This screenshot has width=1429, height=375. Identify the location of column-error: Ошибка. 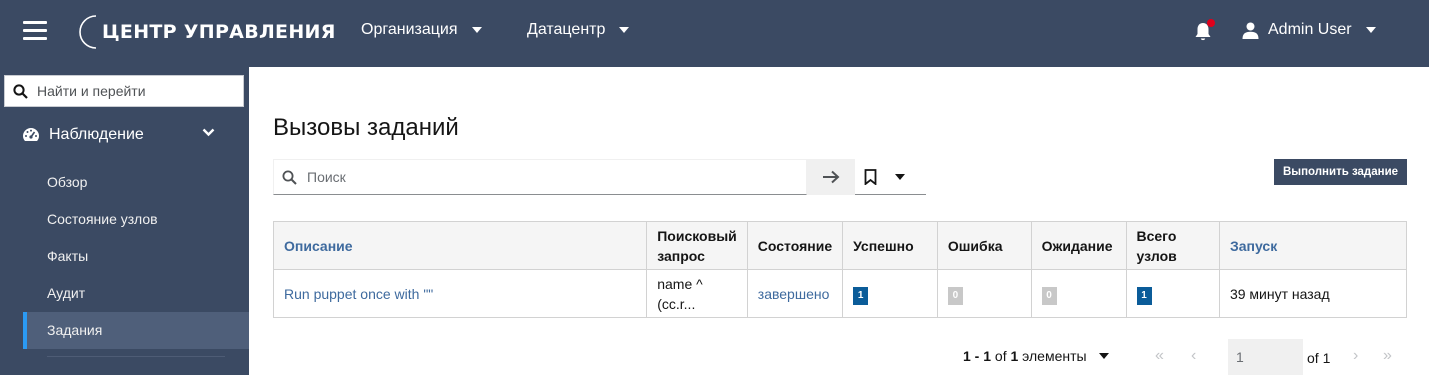
(984, 245).